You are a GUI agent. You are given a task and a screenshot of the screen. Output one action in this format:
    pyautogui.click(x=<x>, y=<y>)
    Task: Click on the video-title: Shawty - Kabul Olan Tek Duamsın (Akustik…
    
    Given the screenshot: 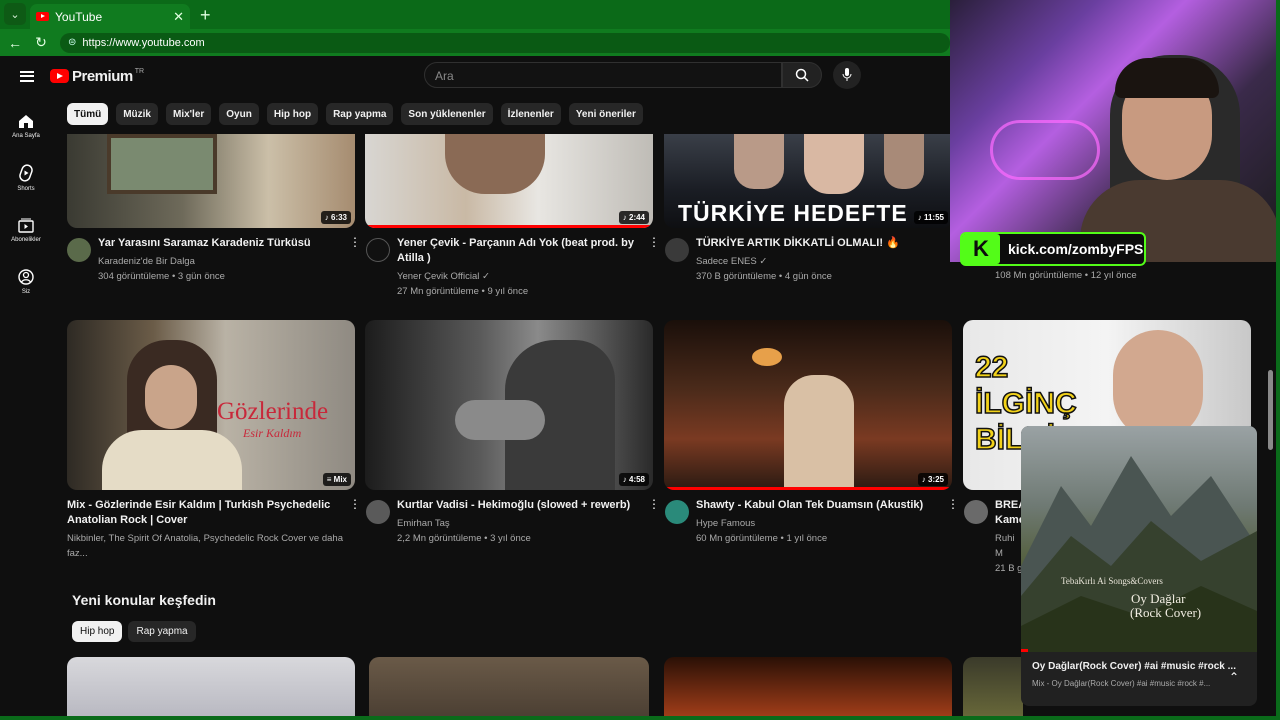 What is the action you would take?
    pyautogui.click(x=818, y=505)
    